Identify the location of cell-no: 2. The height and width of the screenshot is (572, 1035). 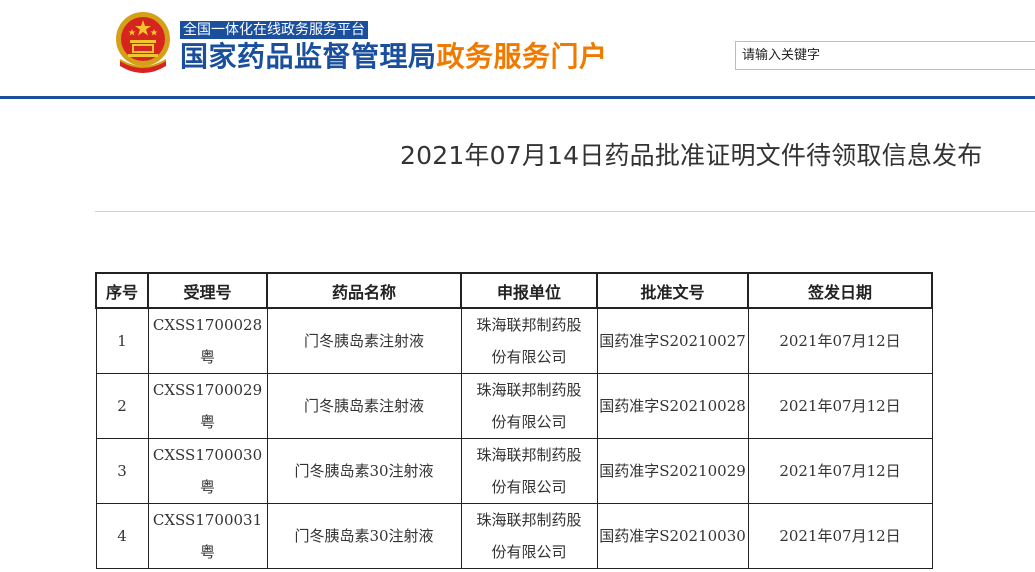
(122, 406).